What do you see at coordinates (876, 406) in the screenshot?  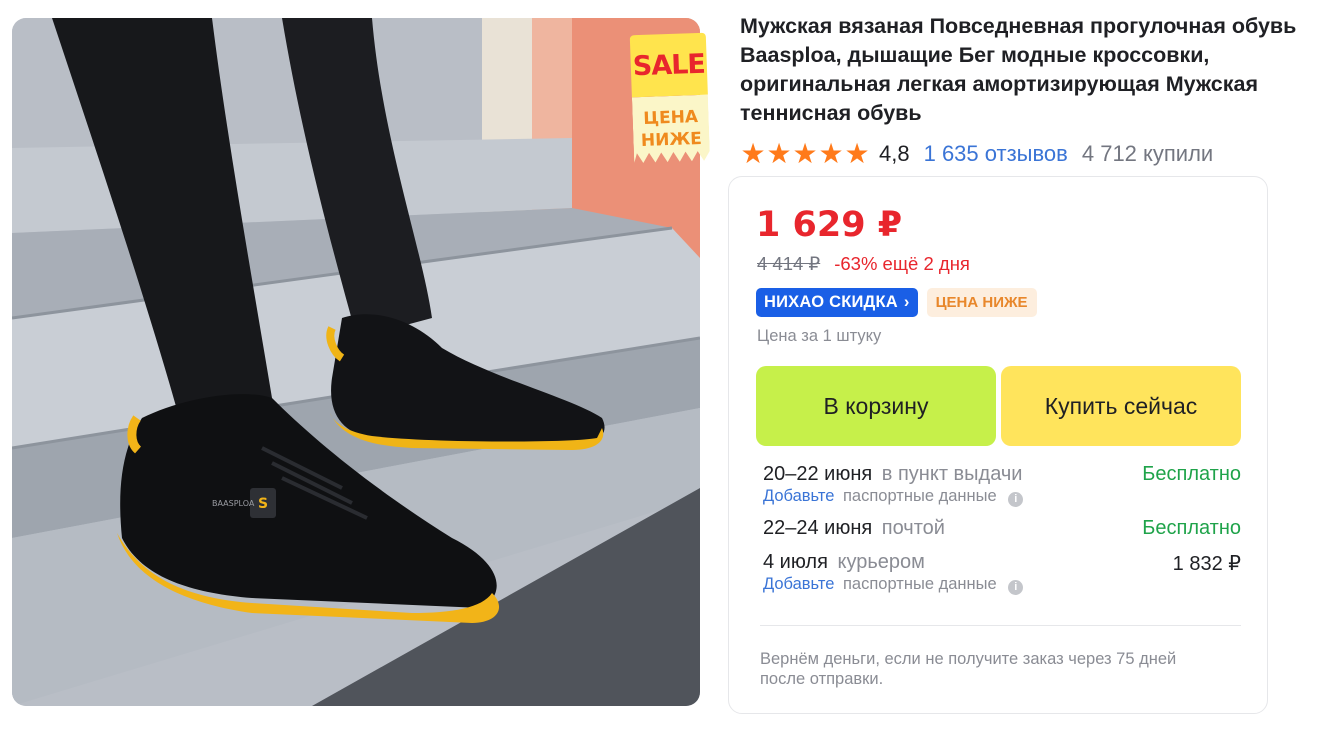 I see `add-to-cart-button: В корзину` at bounding box center [876, 406].